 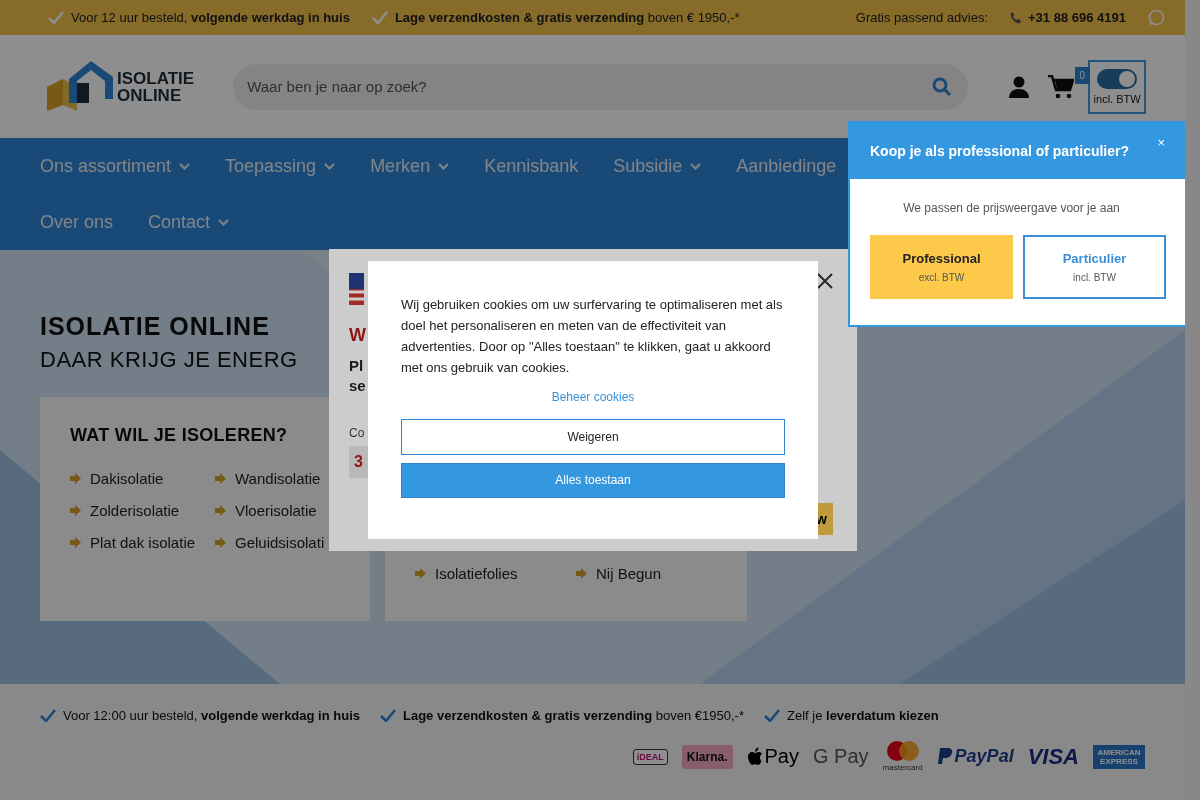 I want to click on nav-link: Aanbiedinge, so click(x=786, y=166).